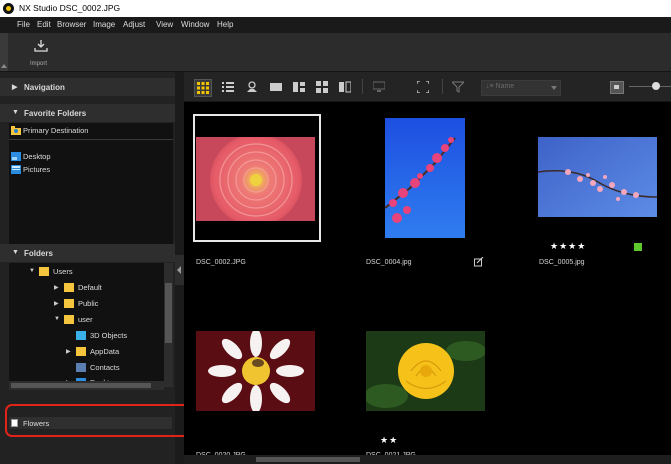  I want to click on thumbnail-size-icon, so click(616, 87).